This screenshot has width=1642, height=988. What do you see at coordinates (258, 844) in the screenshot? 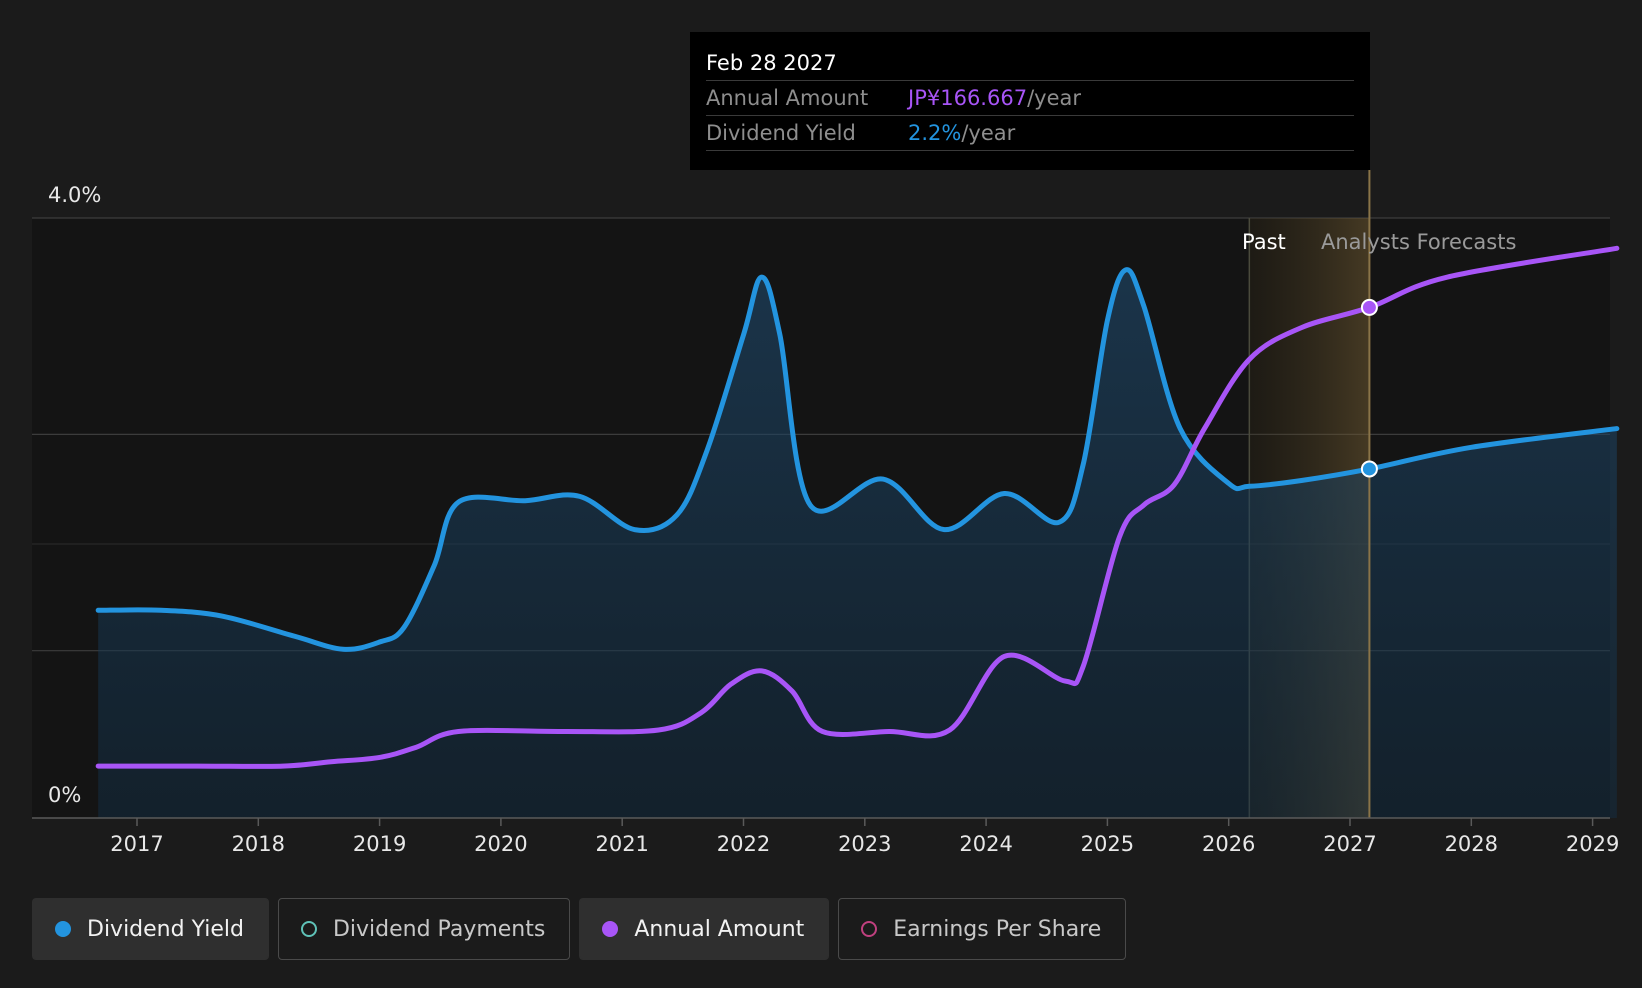
I see `x-tick-label: 2018` at bounding box center [258, 844].